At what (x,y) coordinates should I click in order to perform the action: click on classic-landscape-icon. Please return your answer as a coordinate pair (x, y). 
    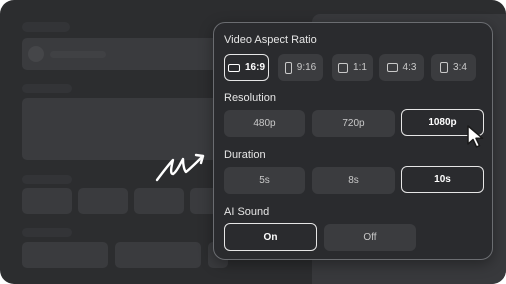
    Looking at the image, I should click on (392, 67).